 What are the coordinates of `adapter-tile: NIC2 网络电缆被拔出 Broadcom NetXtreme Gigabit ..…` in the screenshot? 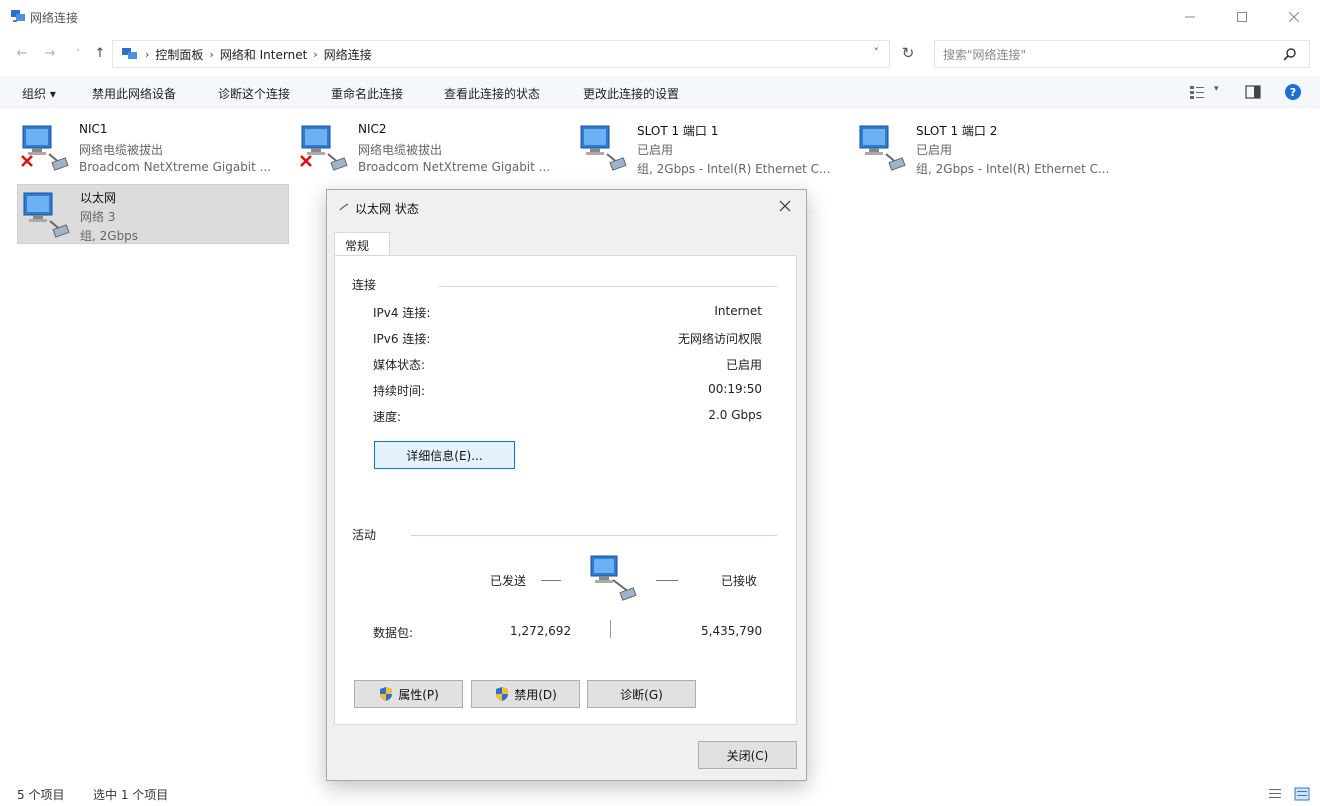 It's located at (432, 148).